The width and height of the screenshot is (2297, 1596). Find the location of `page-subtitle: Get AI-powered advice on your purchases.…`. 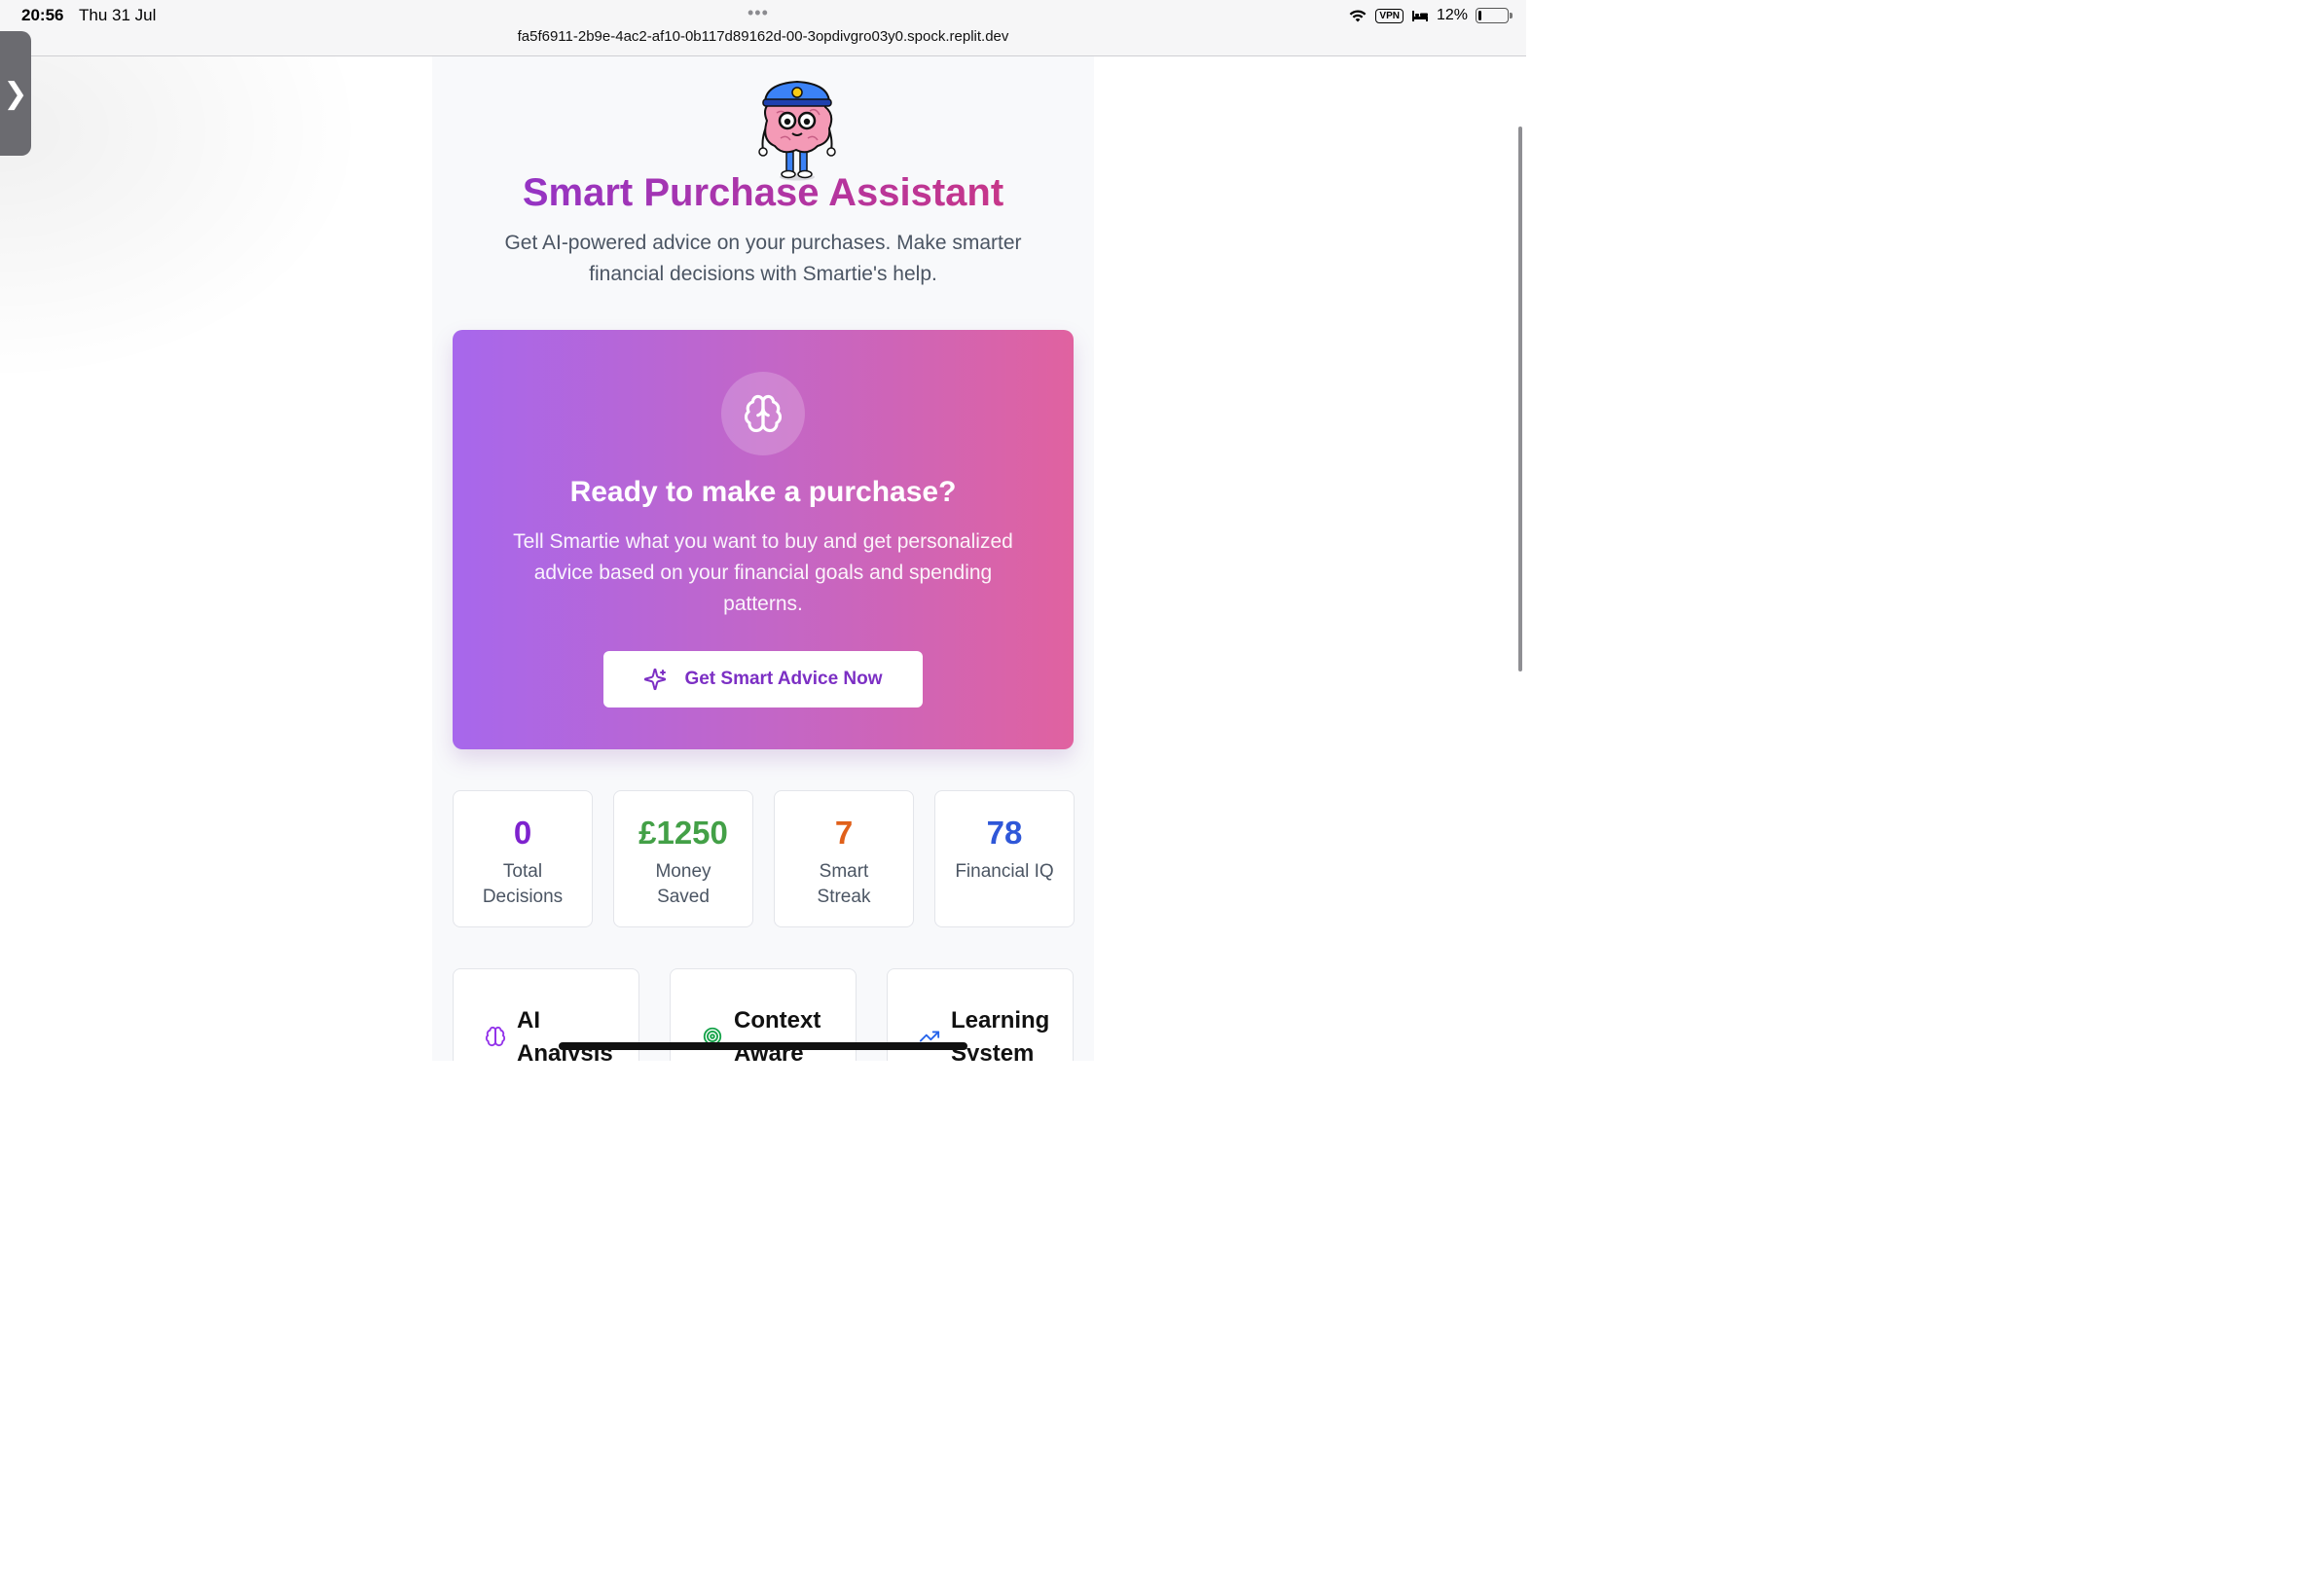

page-subtitle: Get AI-powered advice on your purchases.… is located at coordinates (763, 258).